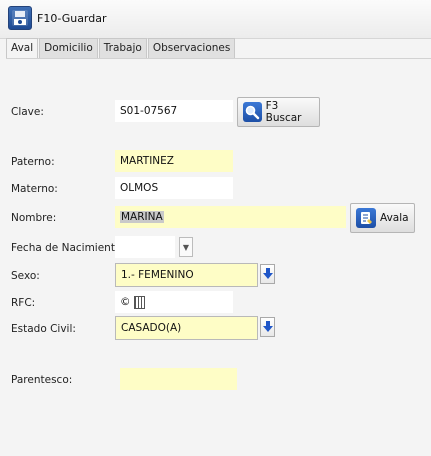 This screenshot has width=431, height=456. Describe the element at coordinates (191, 48) in the screenshot. I see `tab-observaciones: Observaciones` at that location.